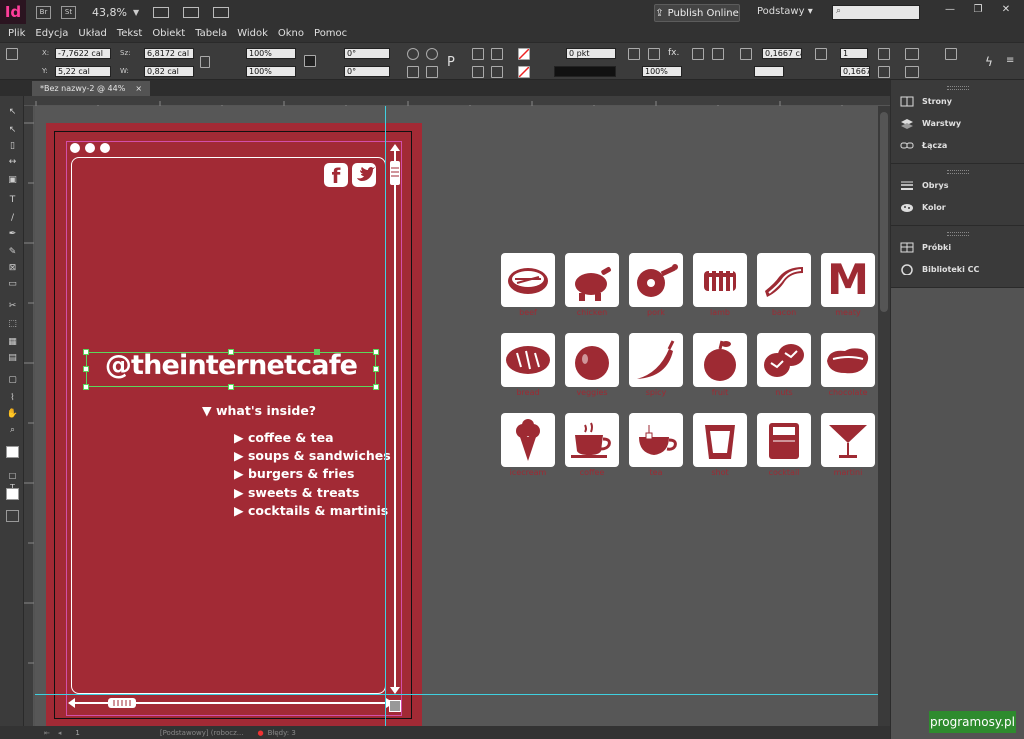  I want to click on x-field: -7,7622 cal, so click(83, 53).